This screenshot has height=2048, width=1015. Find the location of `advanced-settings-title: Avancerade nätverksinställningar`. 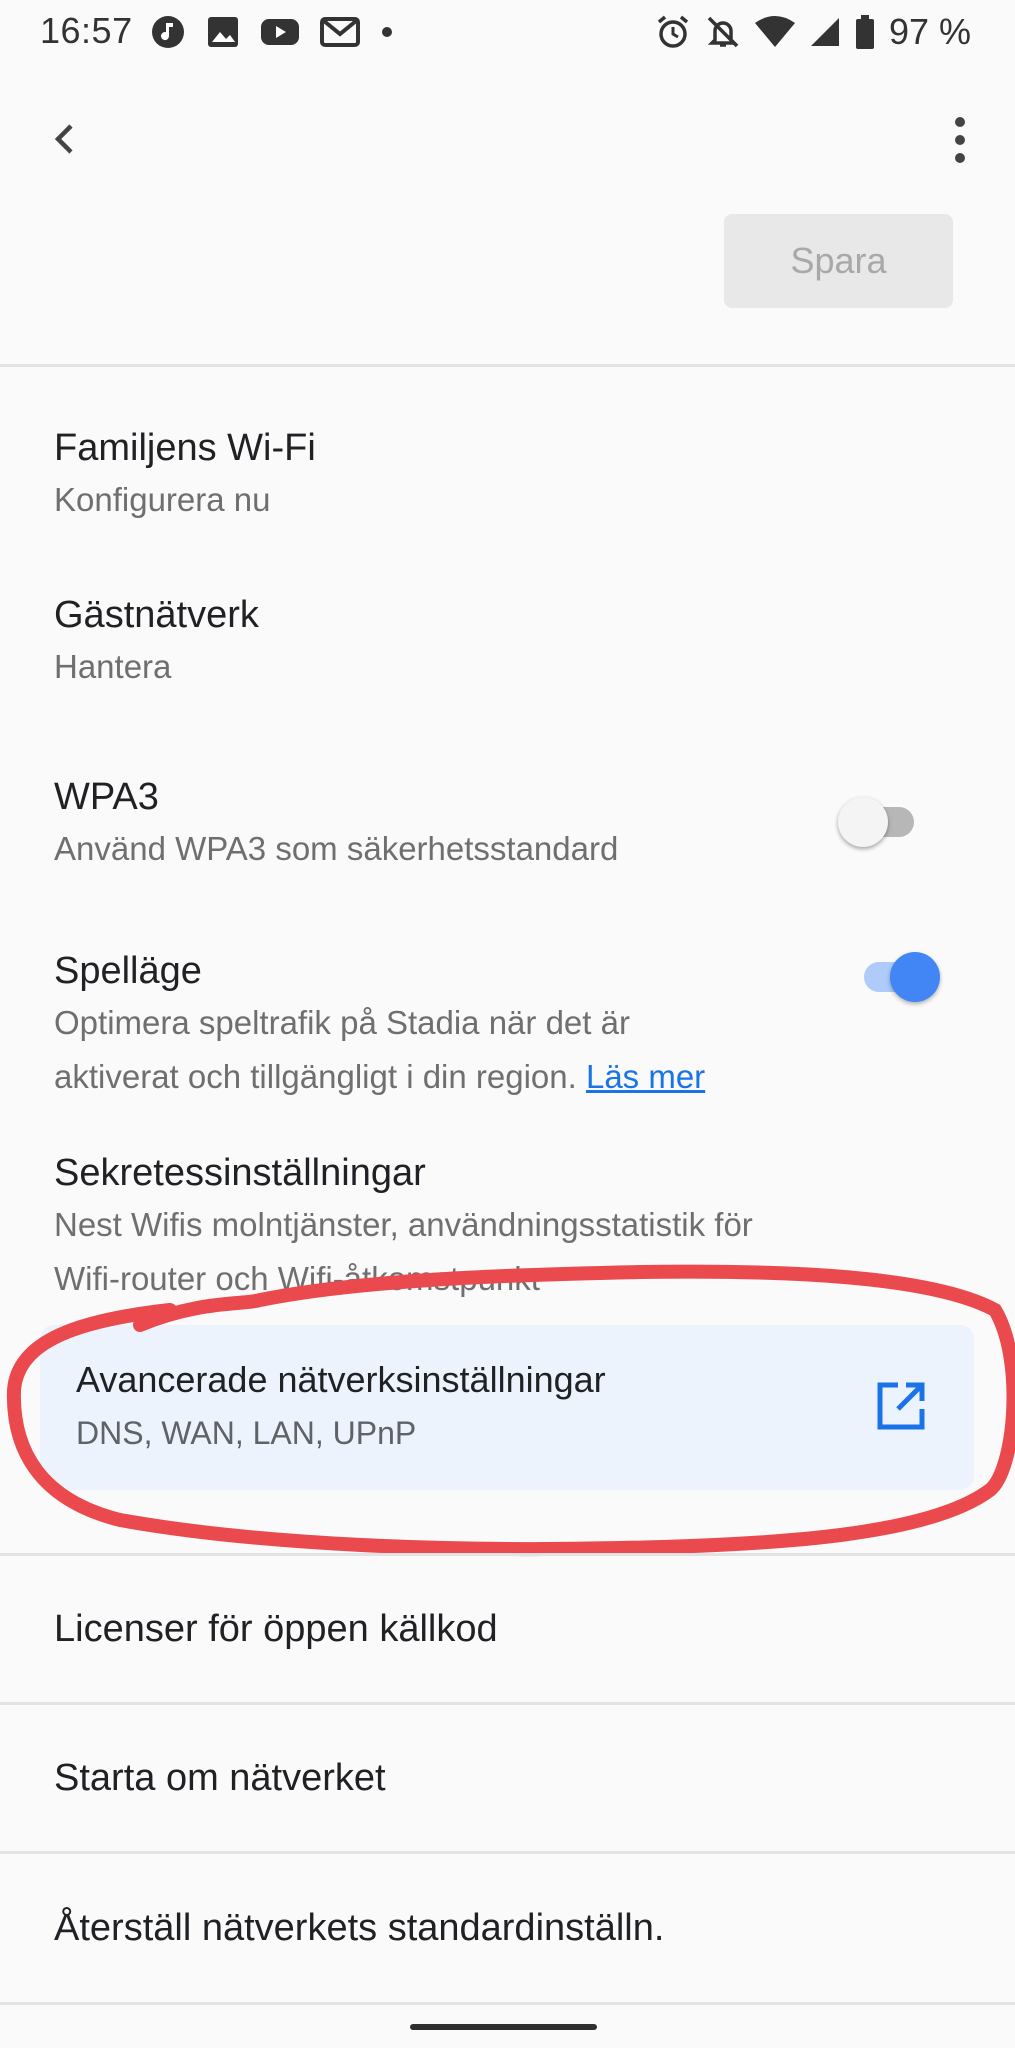

advanced-settings-title: Avancerade nätverksinställningar is located at coordinates (341, 1379).